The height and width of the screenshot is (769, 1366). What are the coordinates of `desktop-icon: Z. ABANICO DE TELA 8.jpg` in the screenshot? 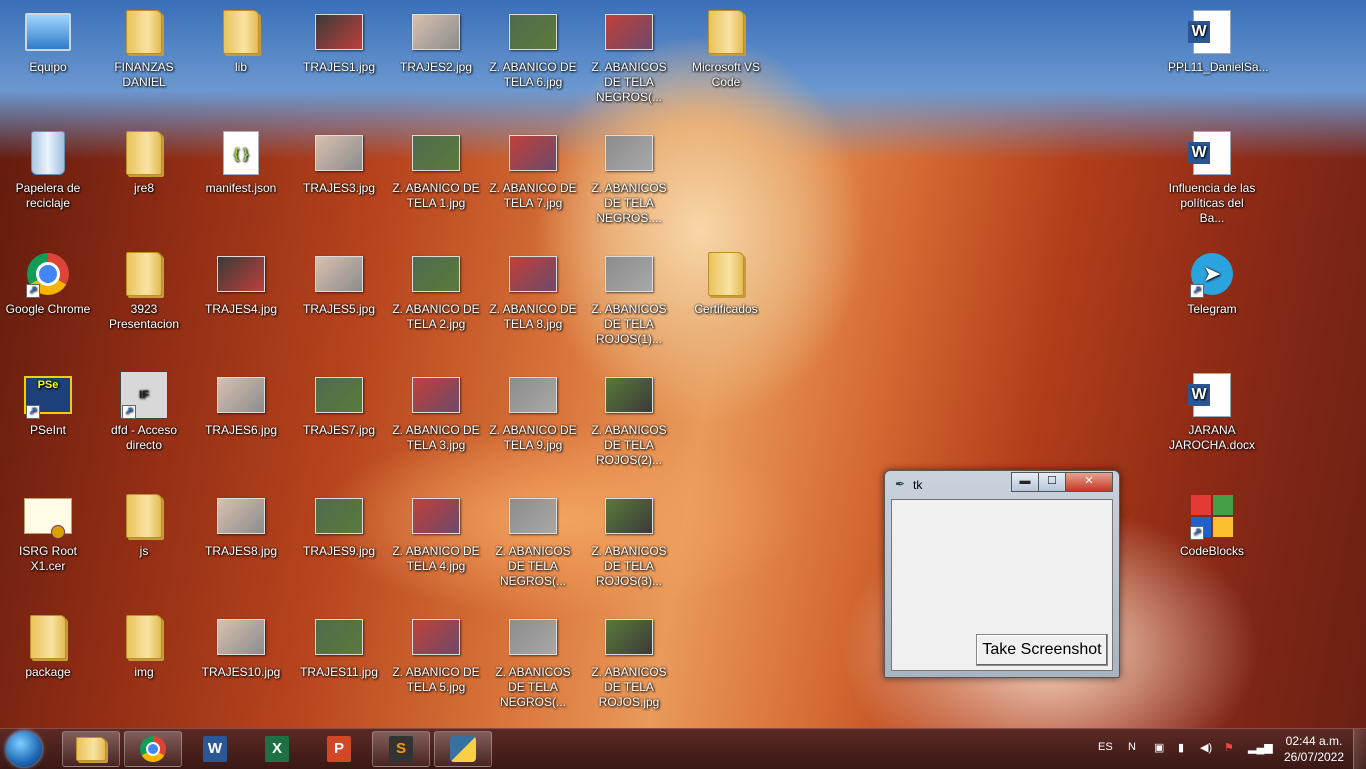 It's located at (533, 291).